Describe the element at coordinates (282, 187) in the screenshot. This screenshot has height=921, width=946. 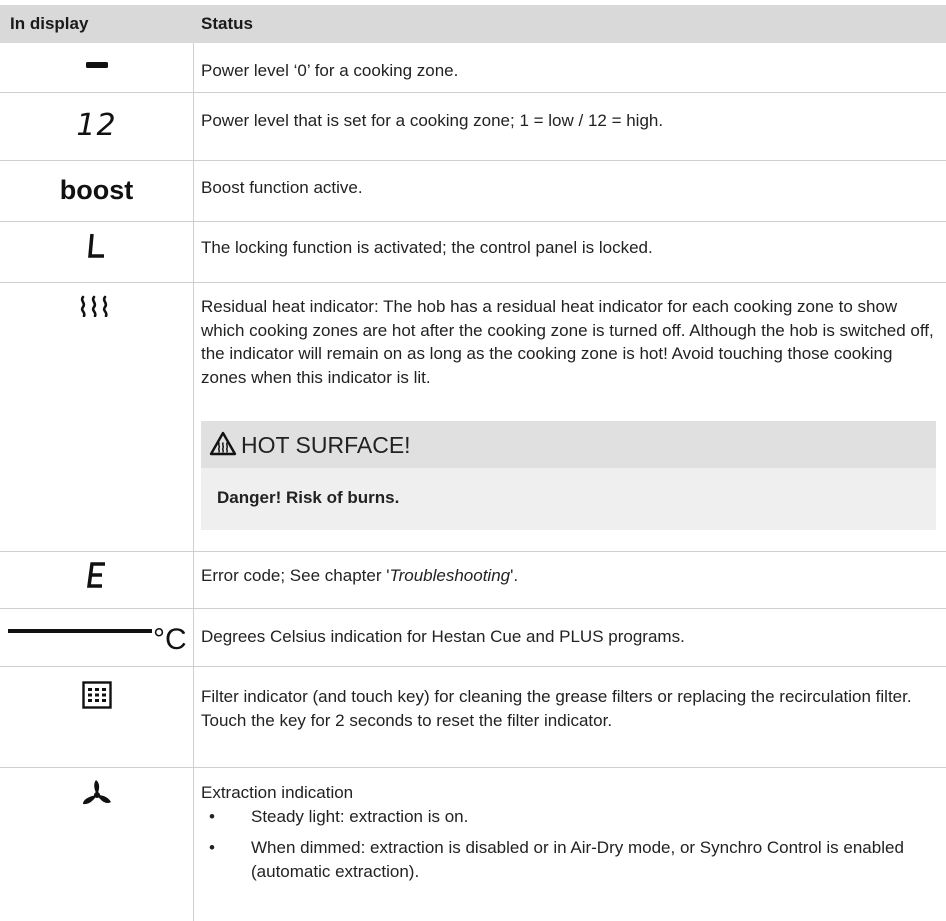
I see `row-boost-text: Boost function active.` at that location.